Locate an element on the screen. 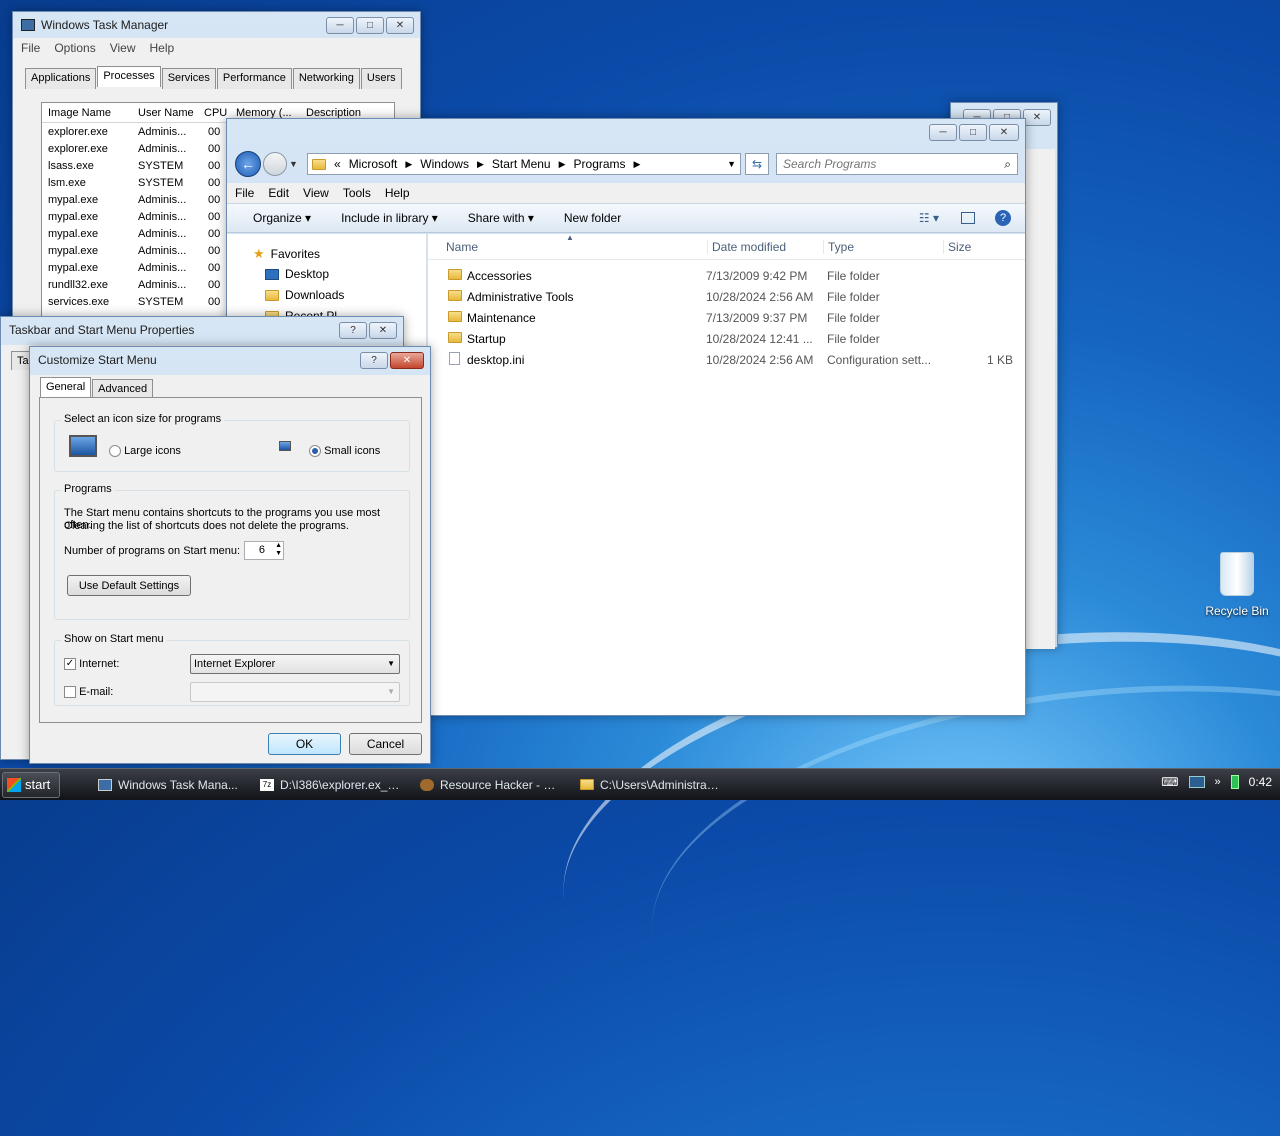  program-count-stepper: 6 ▲ ▼ is located at coordinates (264, 550).